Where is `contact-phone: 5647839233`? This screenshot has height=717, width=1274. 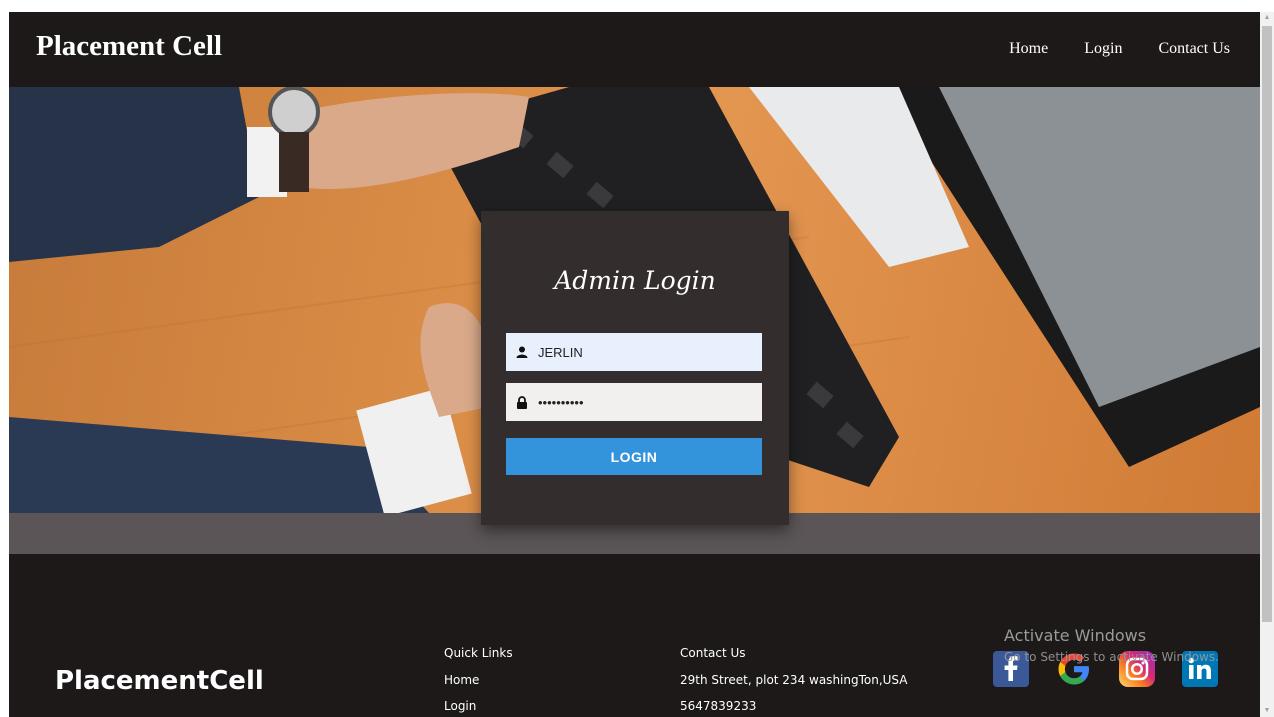
contact-phone: 5647839233 is located at coordinates (718, 706).